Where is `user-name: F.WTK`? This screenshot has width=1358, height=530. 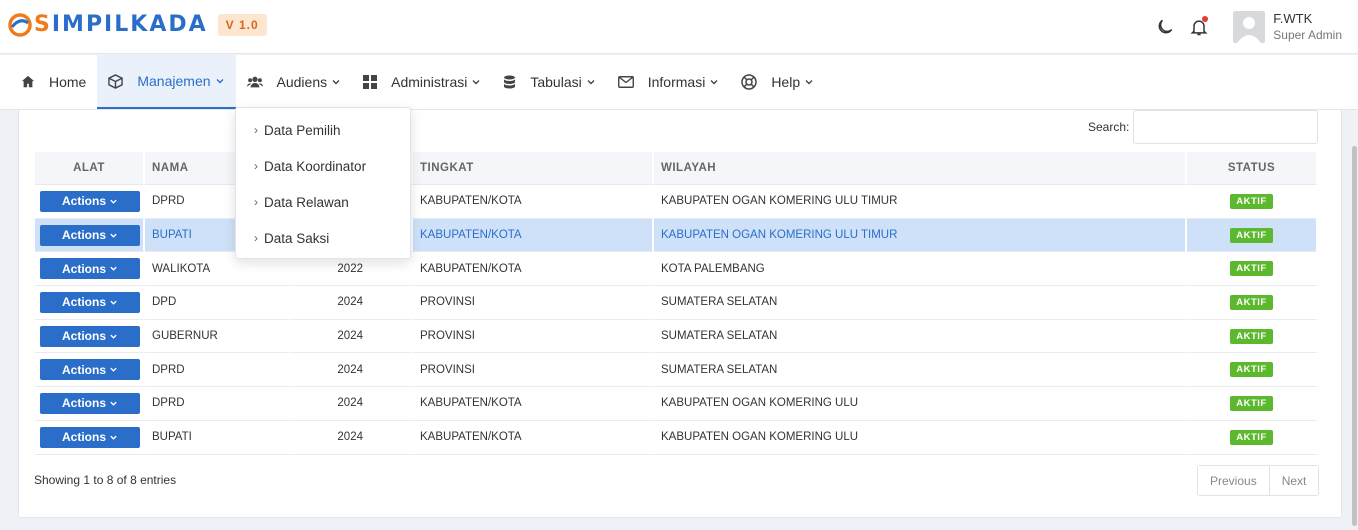
user-name: F.WTK is located at coordinates (1293, 18).